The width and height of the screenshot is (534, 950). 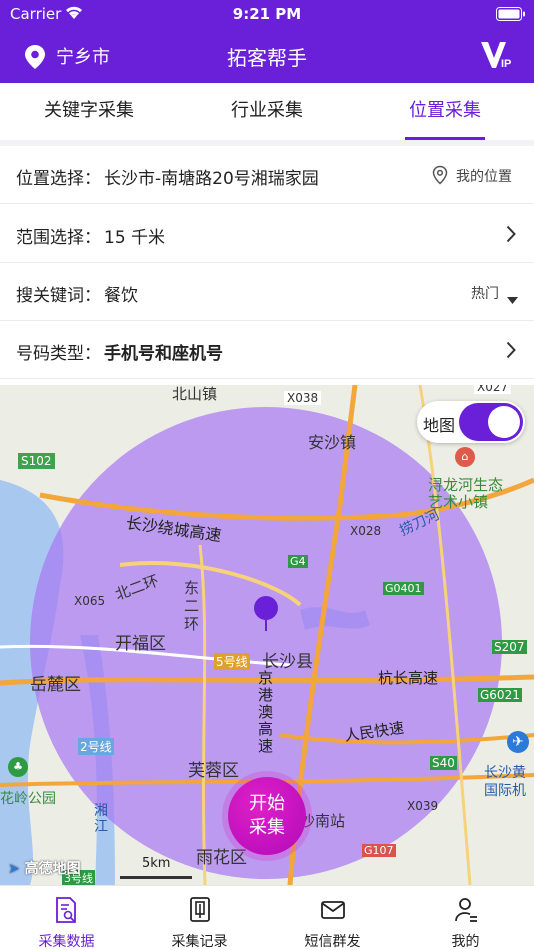 What do you see at coordinates (83, 56) in the screenshot?
I see `city-selector: 宁乡市` at bounding box center [83, 56].